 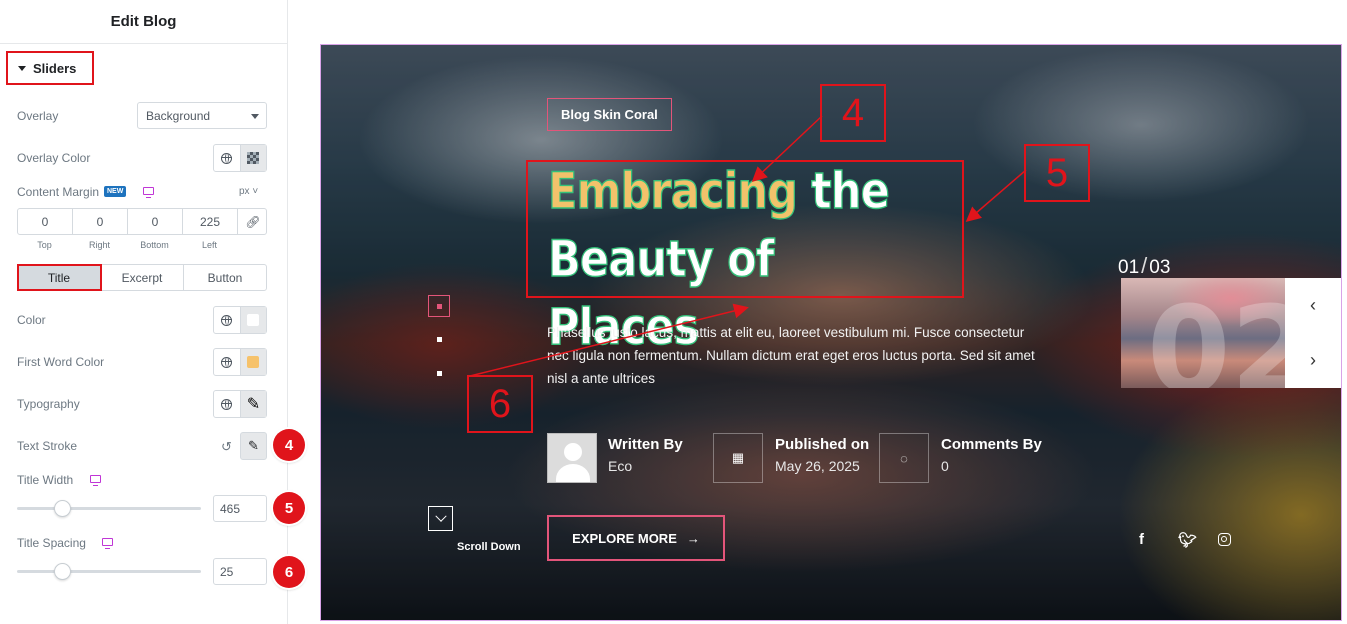 What do you see at coordinates (500, 404) in the screenshot?
I see `annotation-6: 6` at bounding box center [500, 404].